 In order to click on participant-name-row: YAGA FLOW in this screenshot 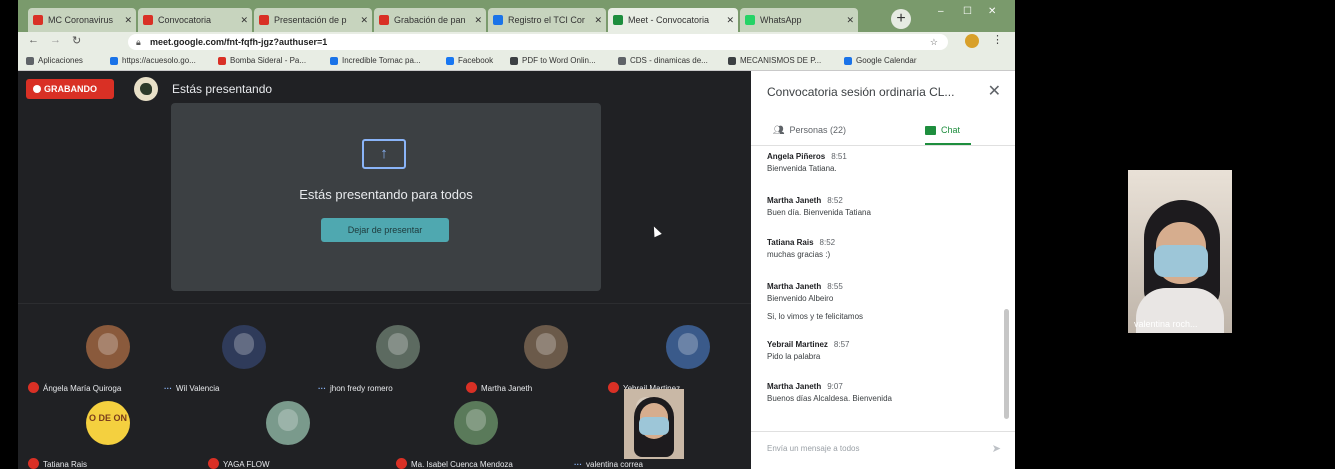, I will do `click(288, 463)`.